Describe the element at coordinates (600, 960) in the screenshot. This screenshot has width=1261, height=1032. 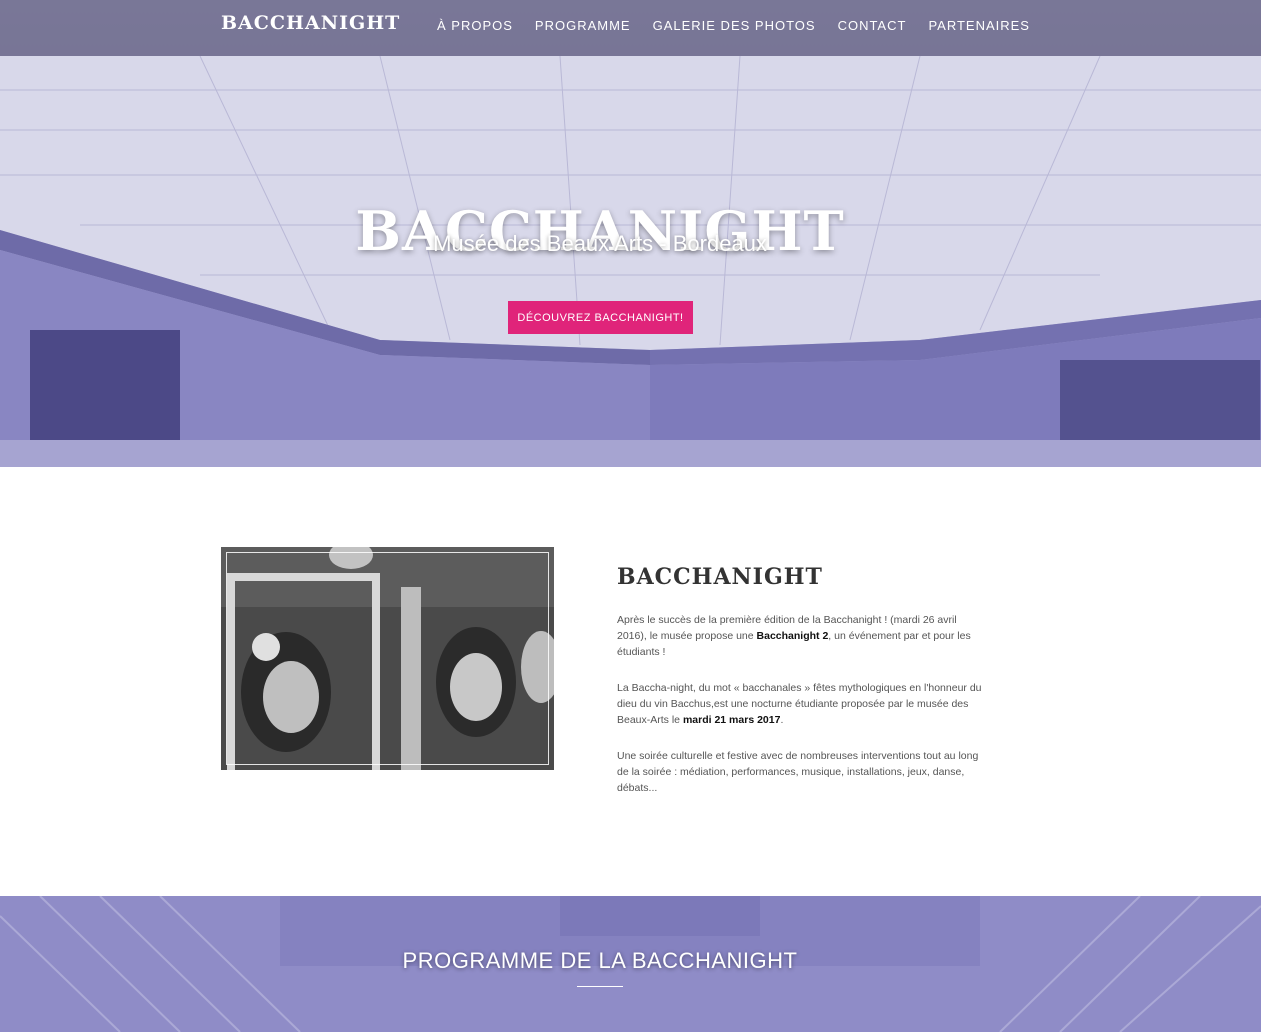
I see `programme-title: PROGRAMME DE LA BACCHANIGHT` at that location.